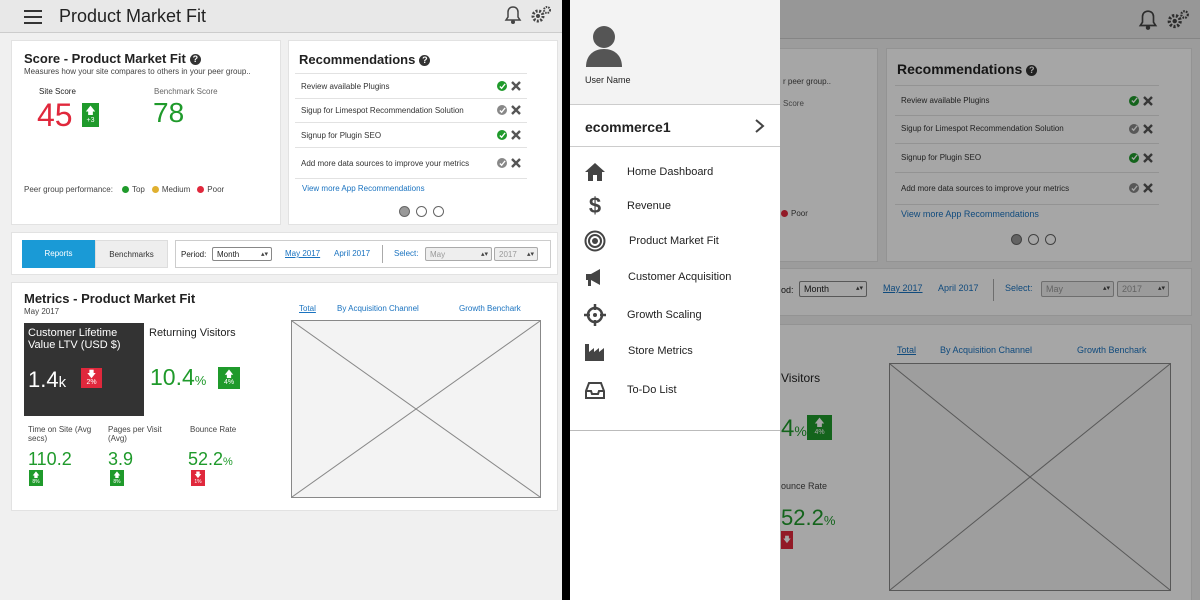 The width and height of the screenshot is (1200, 600). Describe the element at coordinates (593, 277) in the screenshot. I see `megaphone-icon` at that location.